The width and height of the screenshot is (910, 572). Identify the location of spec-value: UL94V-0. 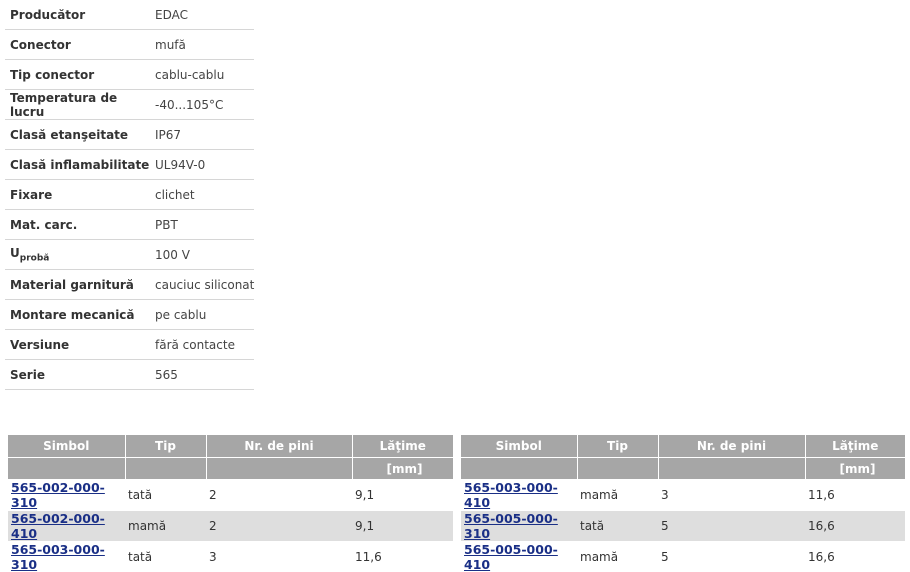
(202, 165).